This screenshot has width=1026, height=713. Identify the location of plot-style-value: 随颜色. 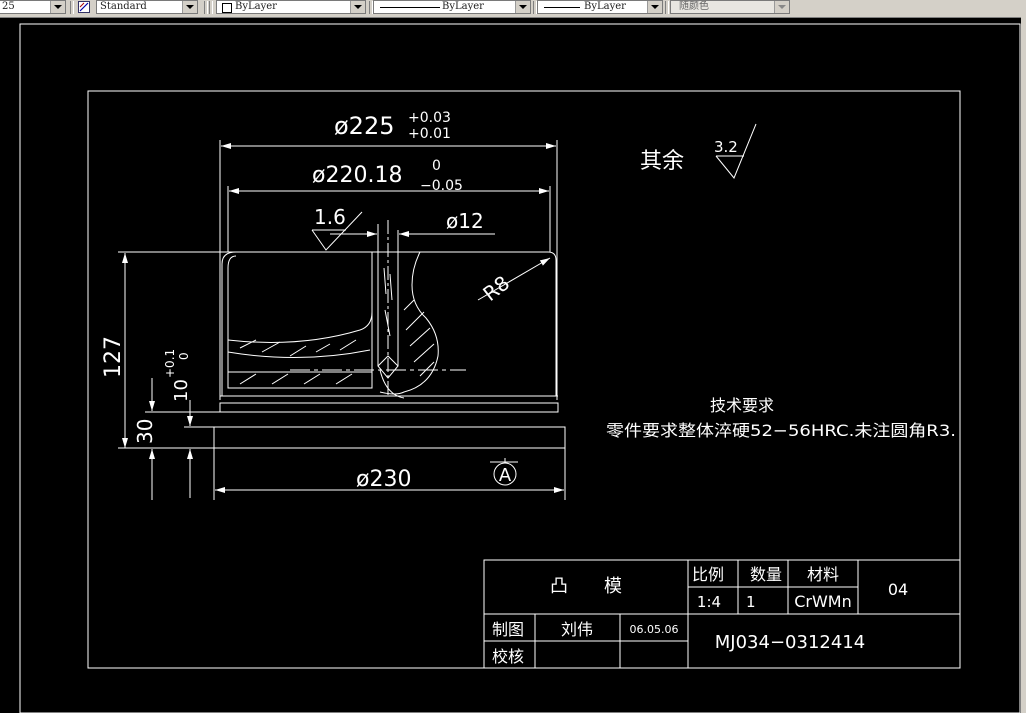
(694, 6).